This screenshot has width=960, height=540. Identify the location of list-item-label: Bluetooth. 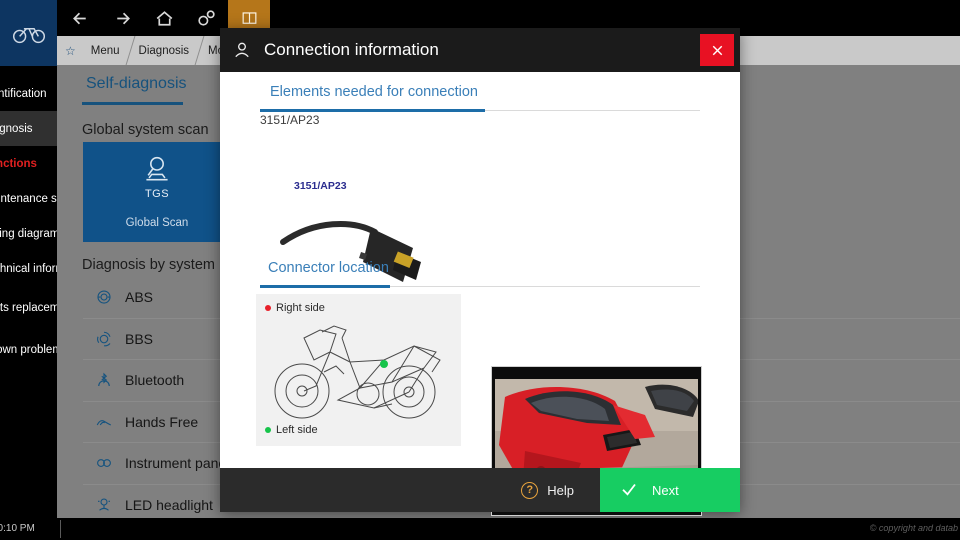
(155, 380).